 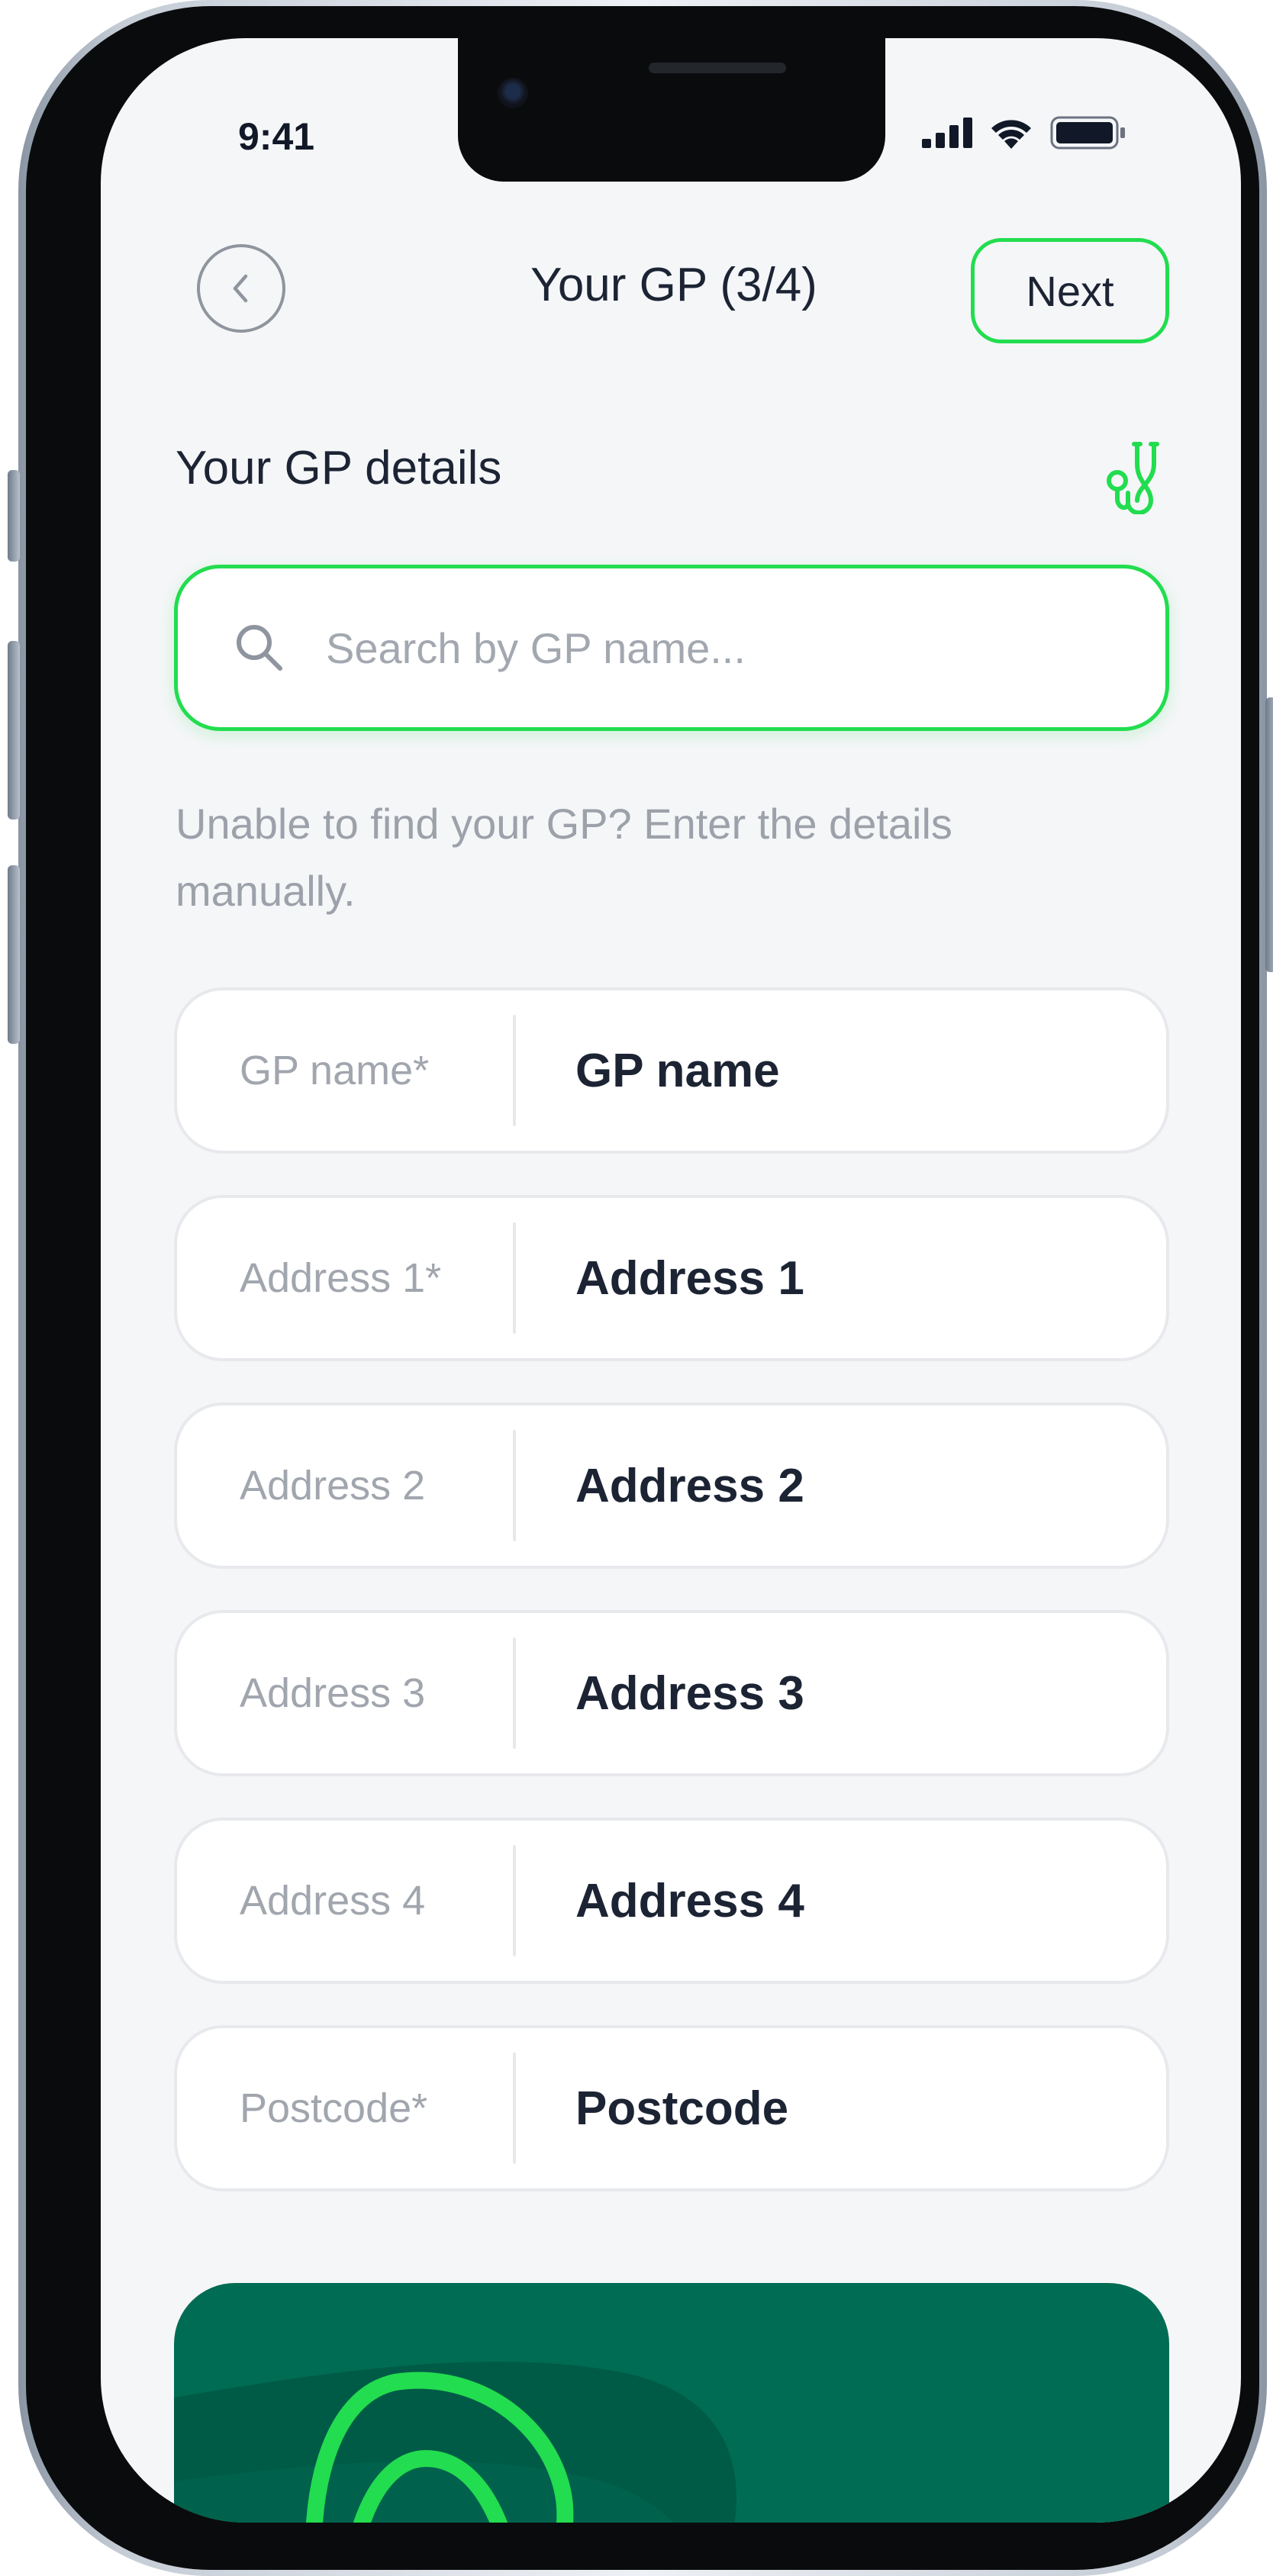 I want to click on front-camera, so click(x=513, y=93).